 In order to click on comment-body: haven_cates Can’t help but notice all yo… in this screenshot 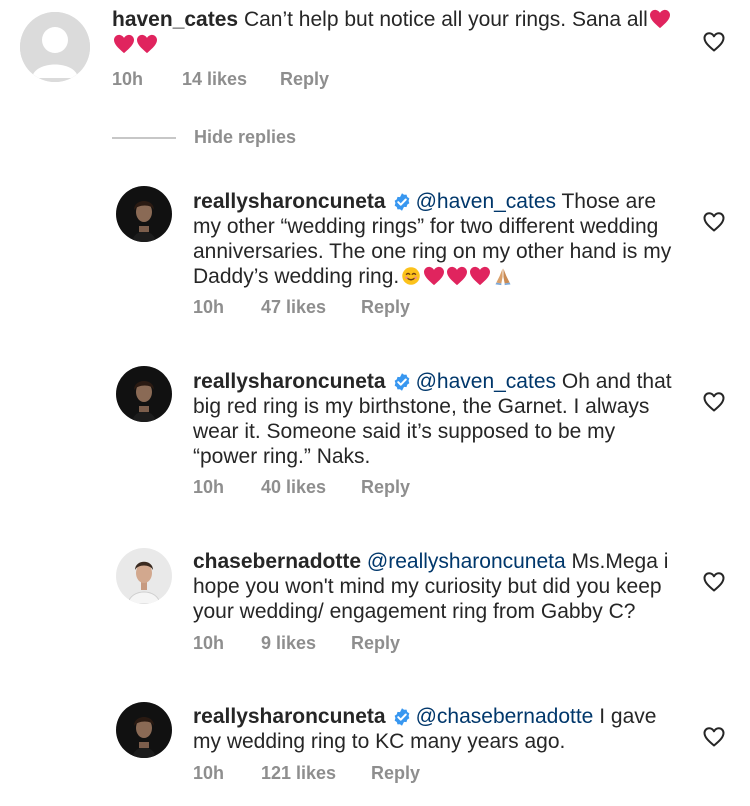, I will do `click(392, 32)`.